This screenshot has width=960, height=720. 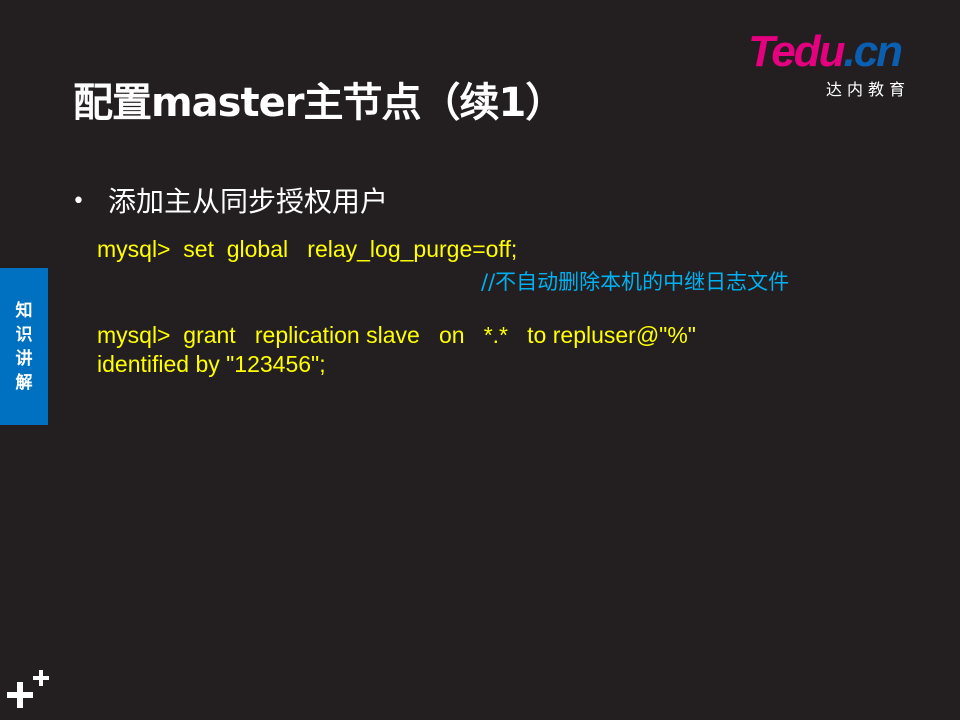 I want to click on logo-word-tedu: Tedu, so click(x=796, y=51).